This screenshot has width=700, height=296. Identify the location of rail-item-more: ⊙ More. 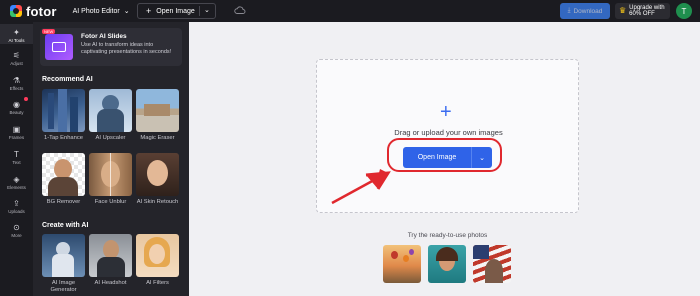
(16, 230).